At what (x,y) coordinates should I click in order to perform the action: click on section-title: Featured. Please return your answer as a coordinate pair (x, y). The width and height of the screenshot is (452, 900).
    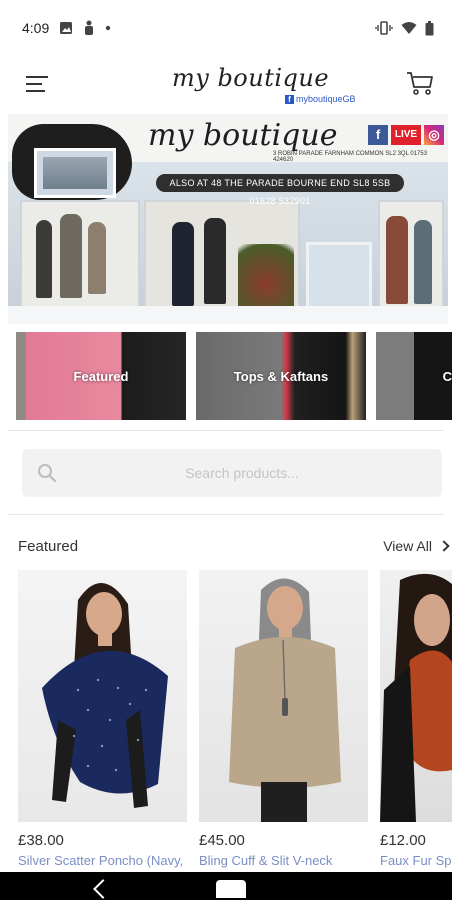
    Looking at the image, I should click on (48, 546).